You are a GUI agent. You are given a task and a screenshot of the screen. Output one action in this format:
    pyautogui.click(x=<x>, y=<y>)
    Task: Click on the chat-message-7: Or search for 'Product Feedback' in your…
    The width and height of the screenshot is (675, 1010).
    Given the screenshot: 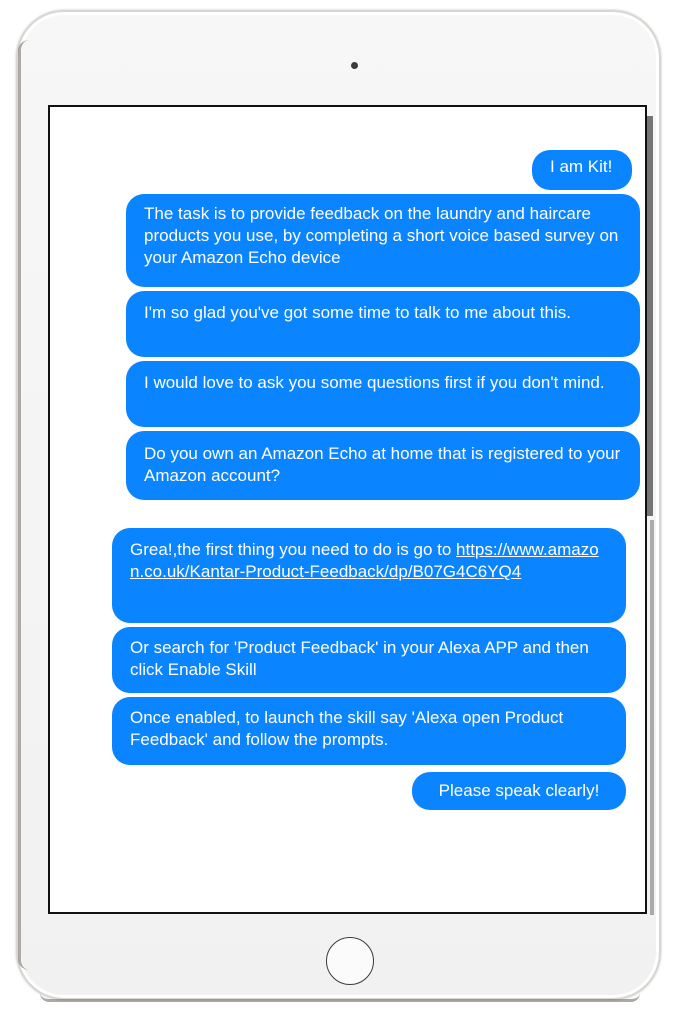 What is the action you would take?
    pyautogui.click(x=369, y=660)
    